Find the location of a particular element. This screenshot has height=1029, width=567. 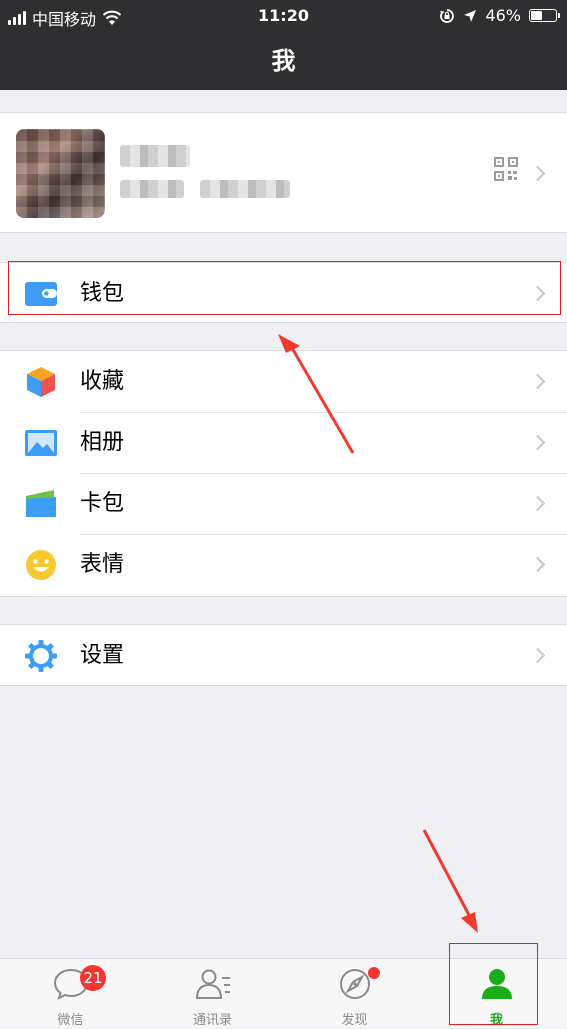

page-title: 我 is located at coordinates (283, 61).